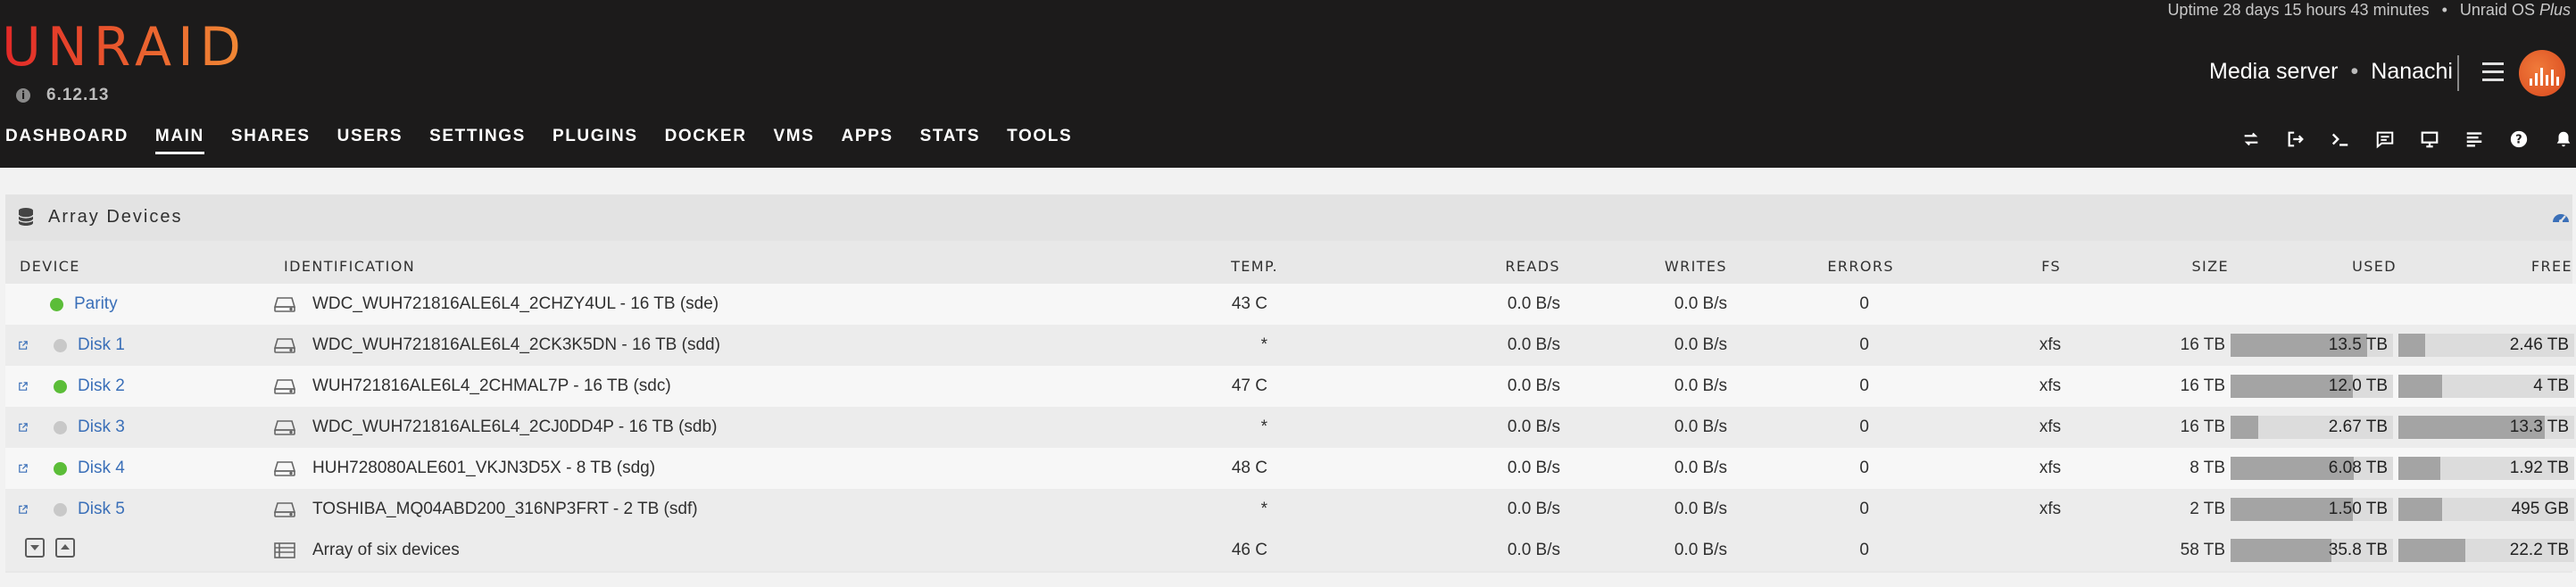  I want to click on monitor-icon, so click(2429, 139).